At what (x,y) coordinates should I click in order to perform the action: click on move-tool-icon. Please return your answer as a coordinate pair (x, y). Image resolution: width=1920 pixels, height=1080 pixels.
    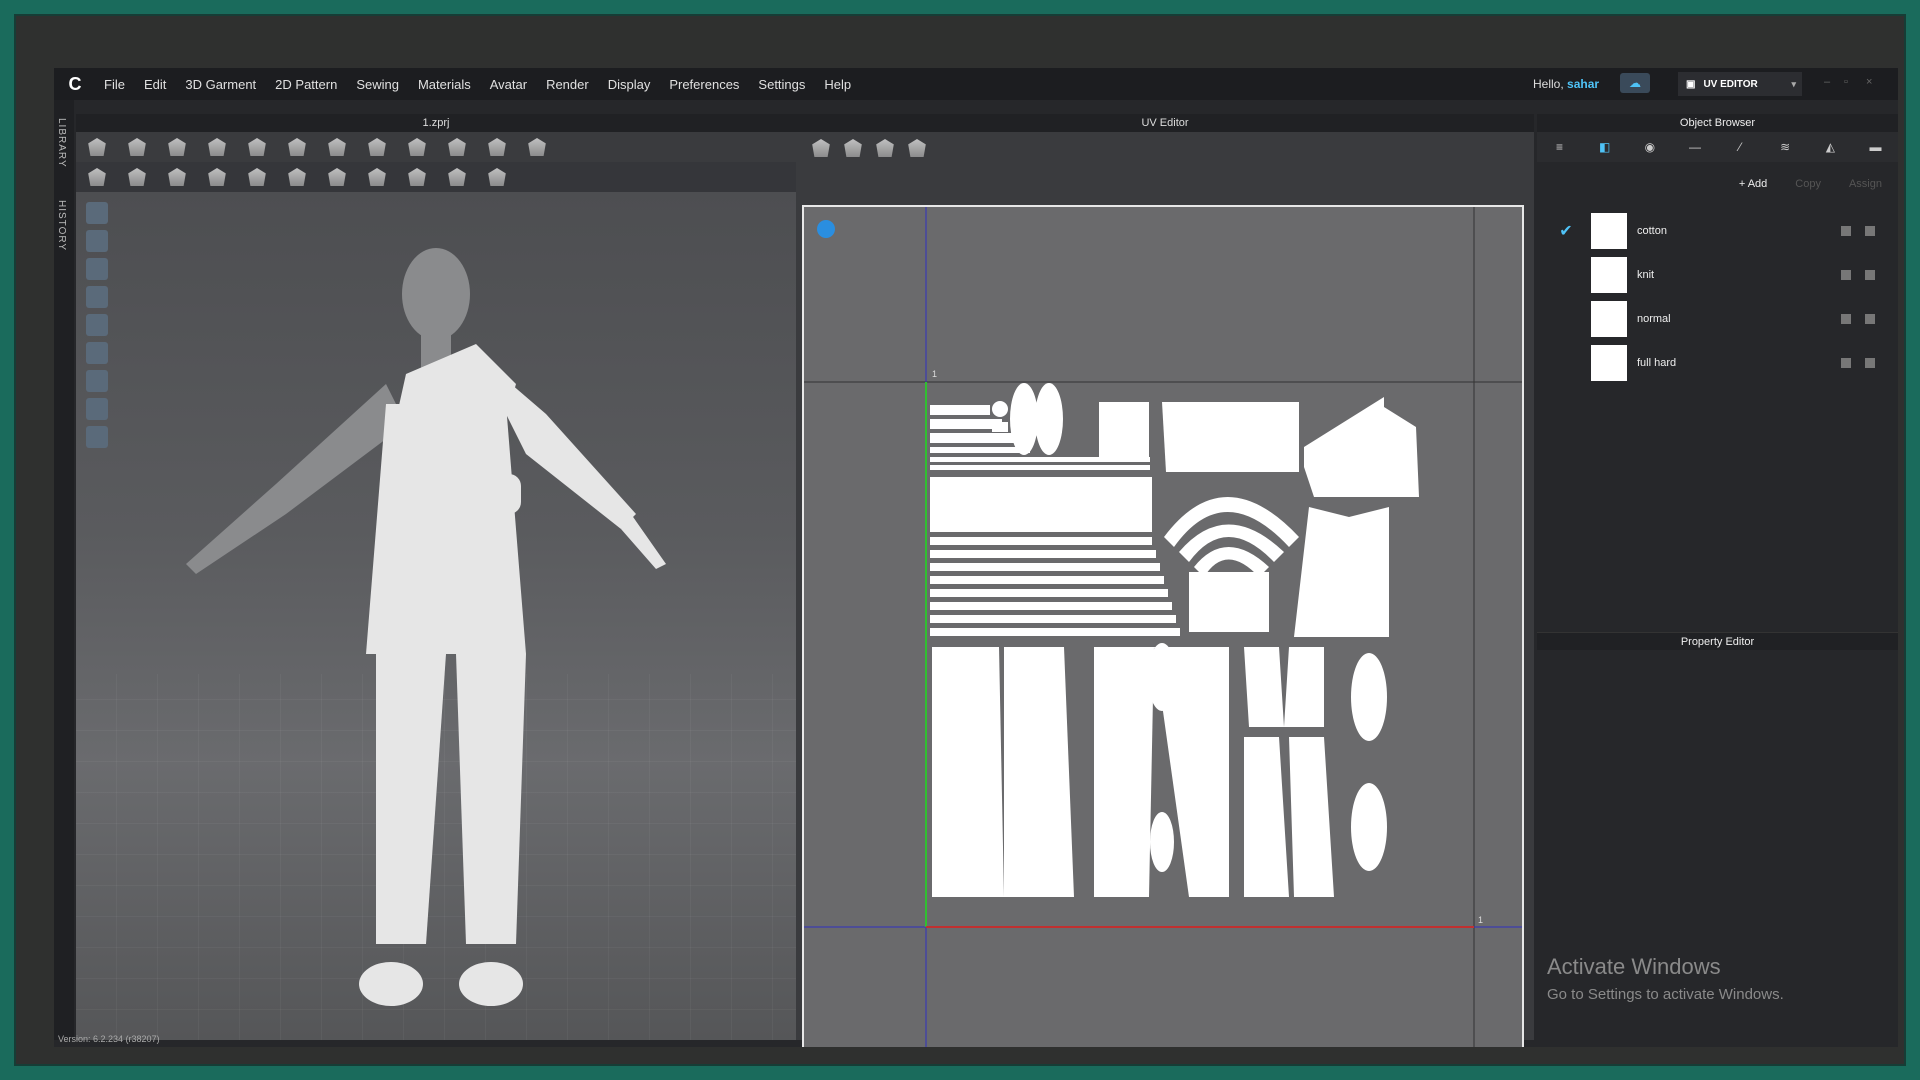
    Looking at the image, I should click on (137, 147).